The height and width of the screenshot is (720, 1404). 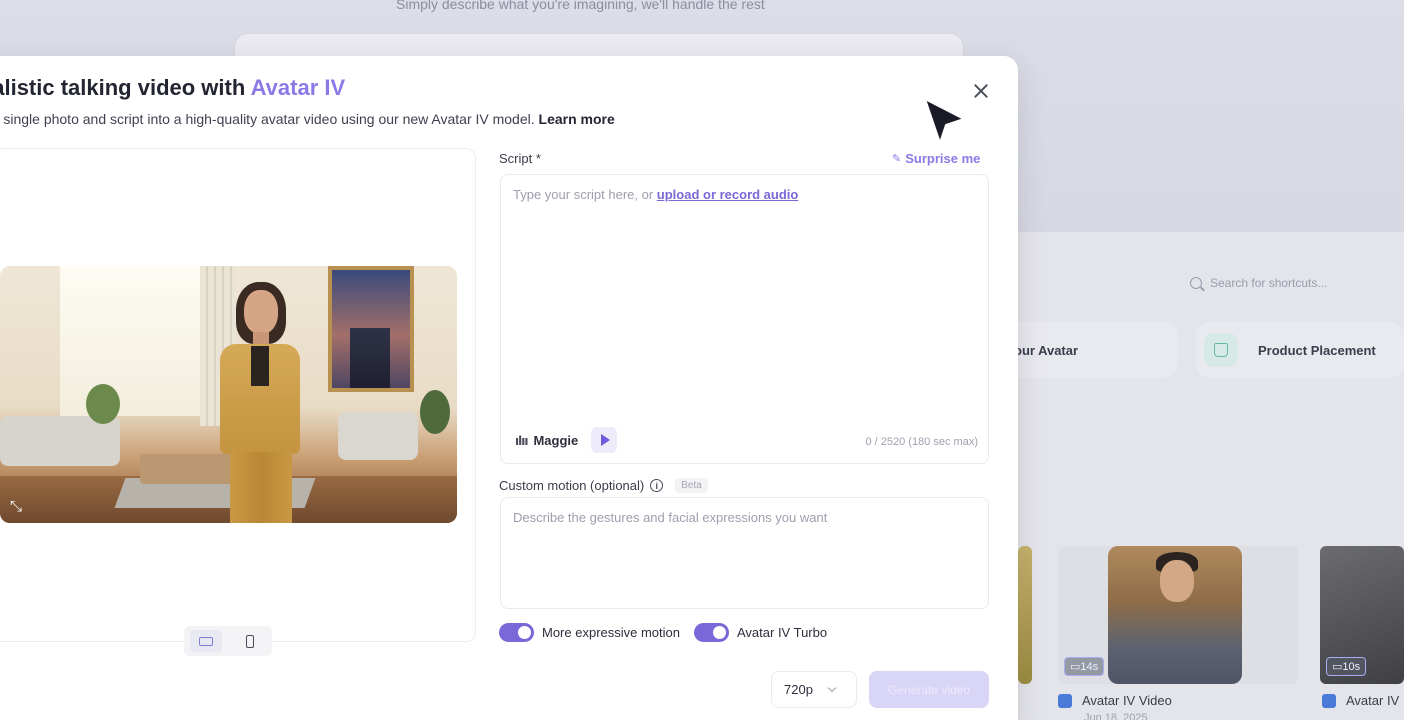 I want to click on portrait-icon, so click(x=250, y=641).